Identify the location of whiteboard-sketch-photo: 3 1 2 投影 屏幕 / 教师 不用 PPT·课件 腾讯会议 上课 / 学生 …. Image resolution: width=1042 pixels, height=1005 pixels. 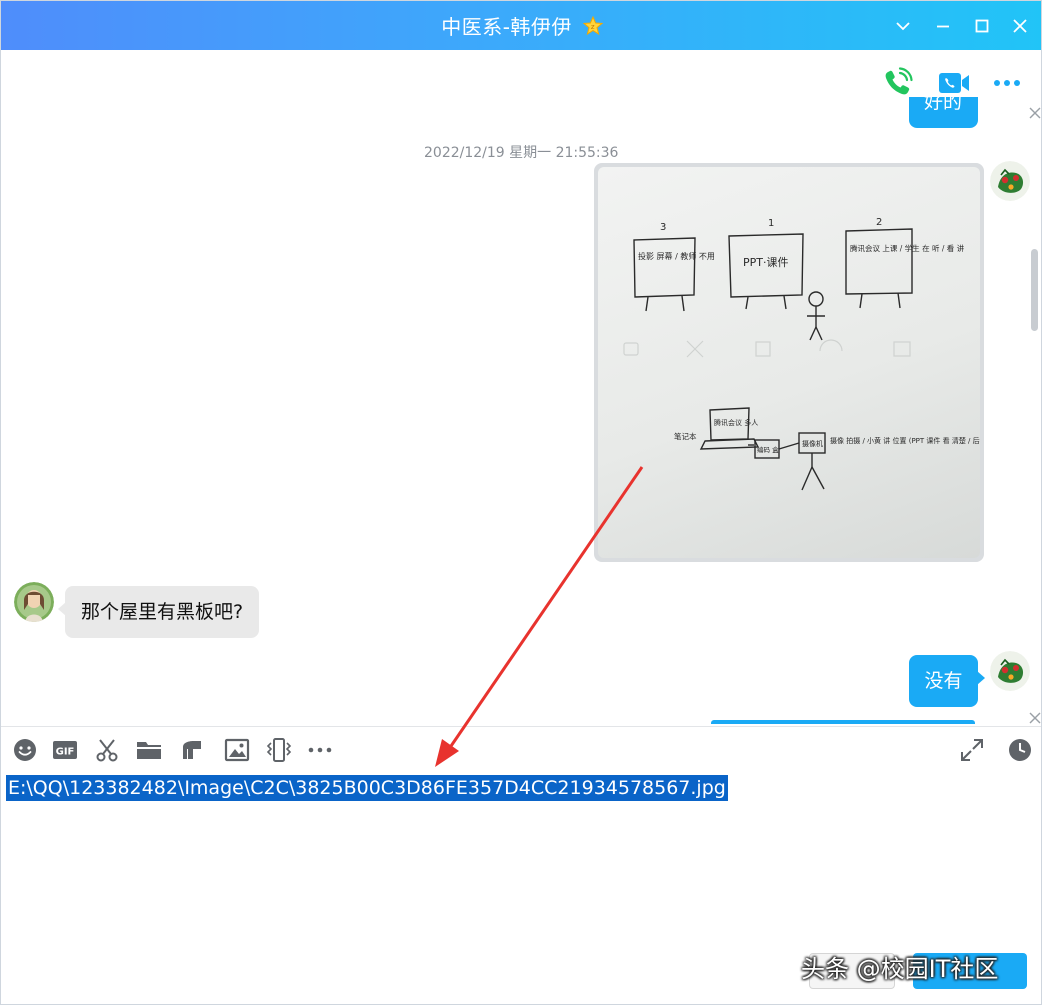
(789, 362).